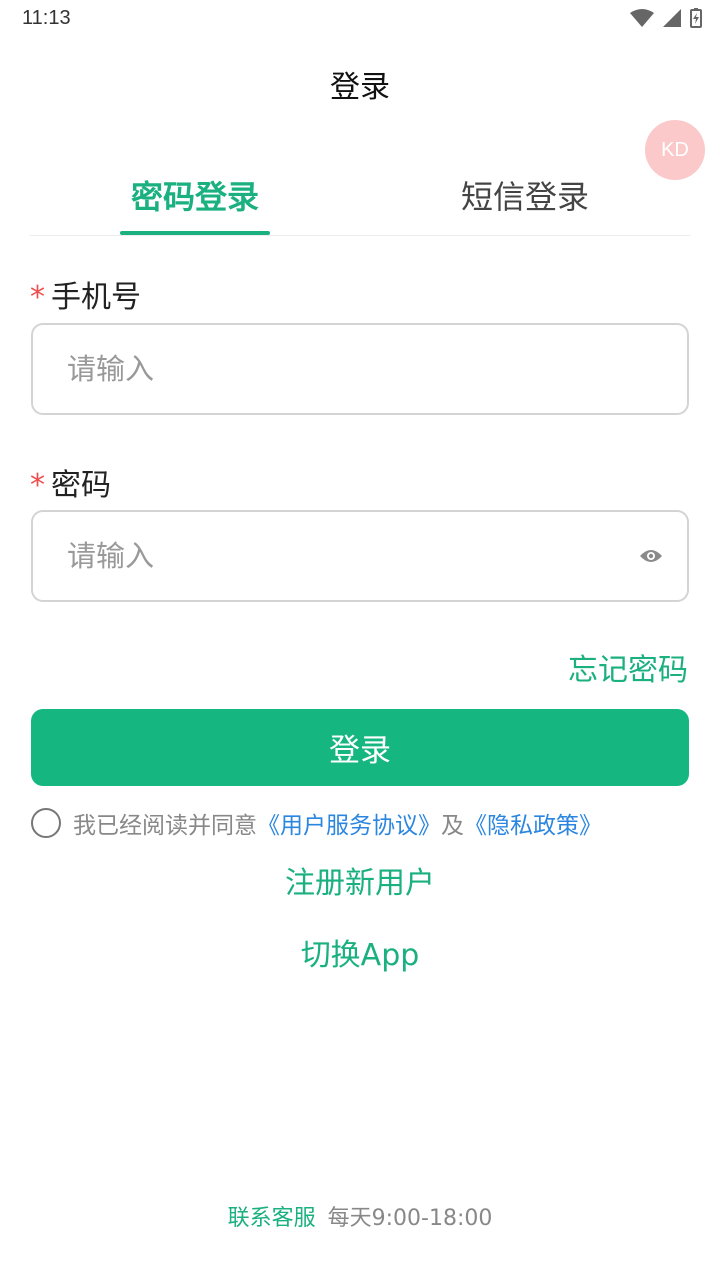  Describe the element at coordinates (360, 19) in the screenshot. I see `status-bar: 11:13` at that location.